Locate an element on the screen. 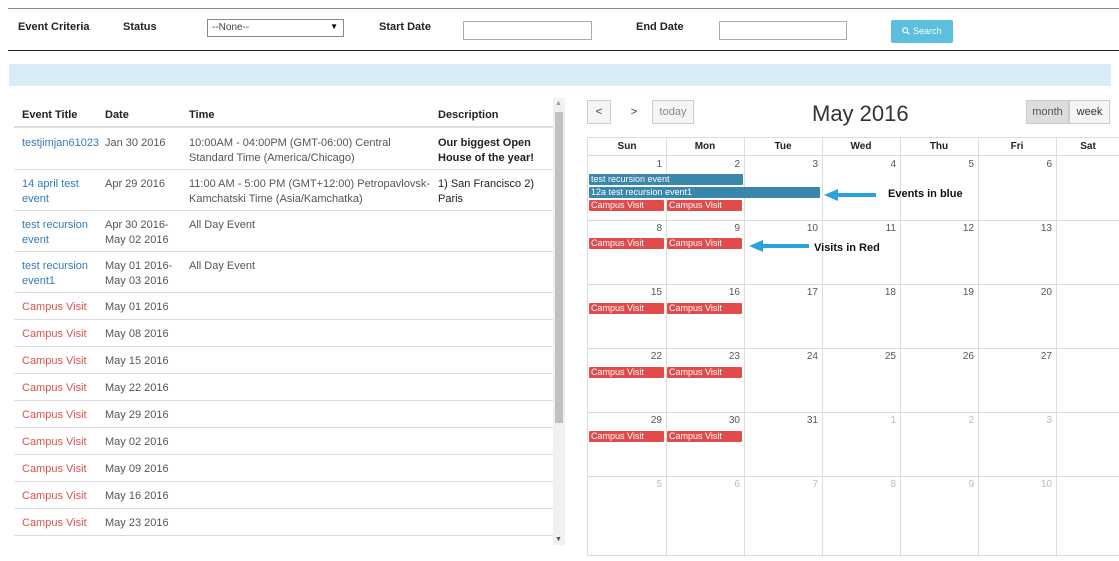 This screenshot has height=561, width=1119. table-row: Campus Visit May 01 2016 is located at coordinates (284, 306).